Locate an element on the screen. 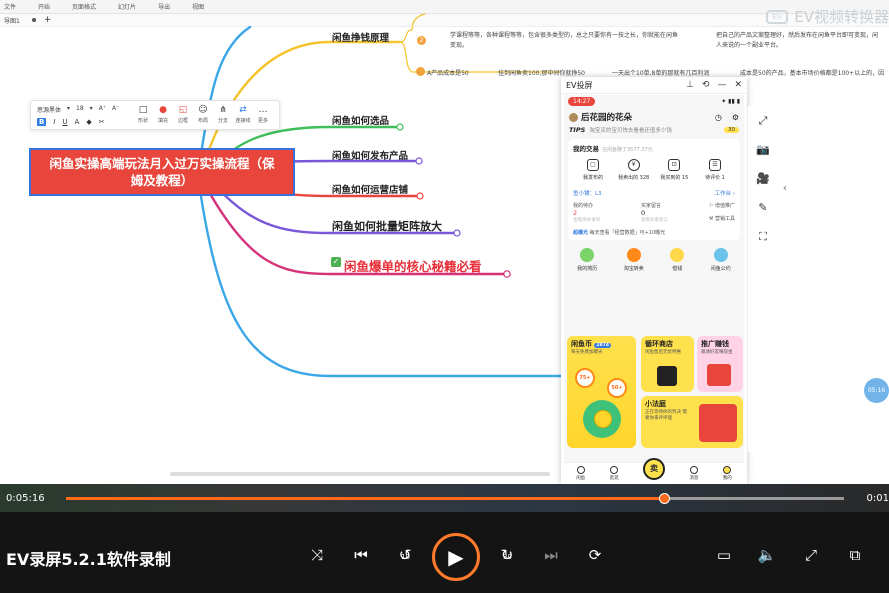 Image resolution: width=889 pixels, height=593 pixels. username: 后花园的花朵 is located at coordinates (606, 117).